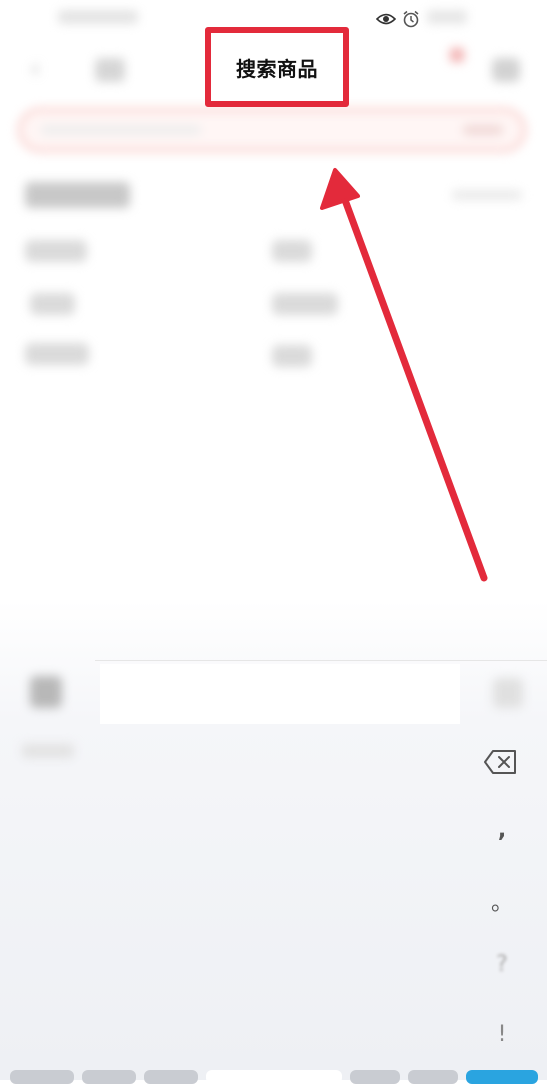  What do you see at coordinates (321, 660) in the screenshot?
I see `keyboard-divider` at bounding box center [321, 660].